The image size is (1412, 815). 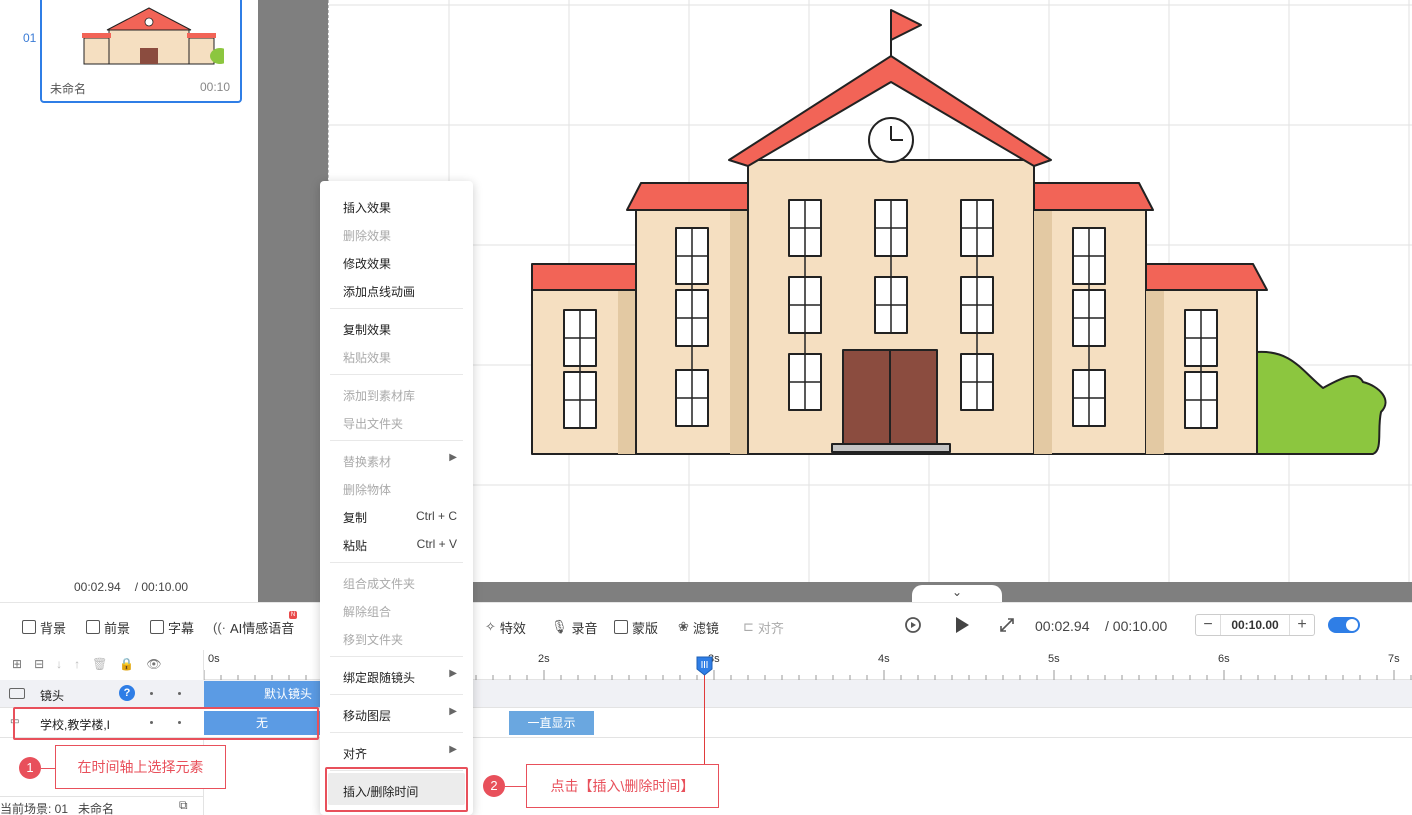 What do you see at coordinates (29, 627) in the screenshot?
I see `background-icon` at bounding box center [29, 627].